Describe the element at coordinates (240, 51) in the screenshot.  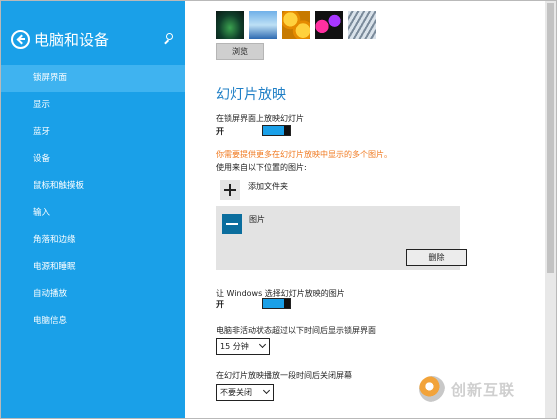
I see `browse-button: 浏览` at that location.